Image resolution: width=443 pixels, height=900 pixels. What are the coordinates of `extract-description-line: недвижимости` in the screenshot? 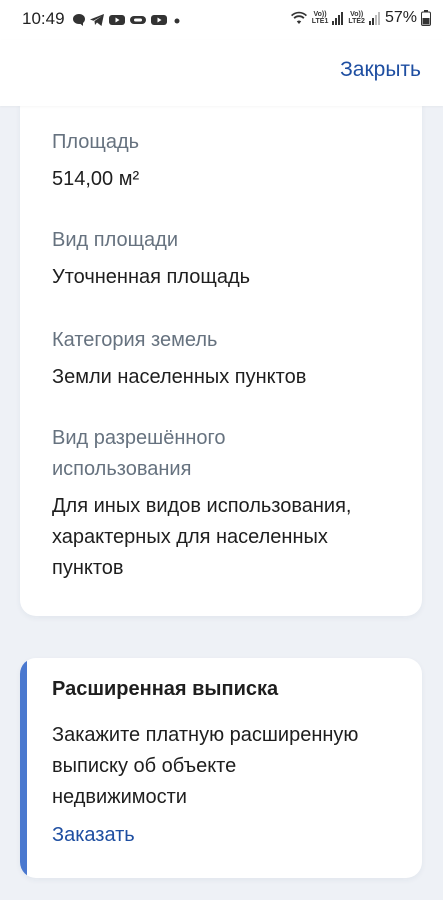 It's located at (119, 797).